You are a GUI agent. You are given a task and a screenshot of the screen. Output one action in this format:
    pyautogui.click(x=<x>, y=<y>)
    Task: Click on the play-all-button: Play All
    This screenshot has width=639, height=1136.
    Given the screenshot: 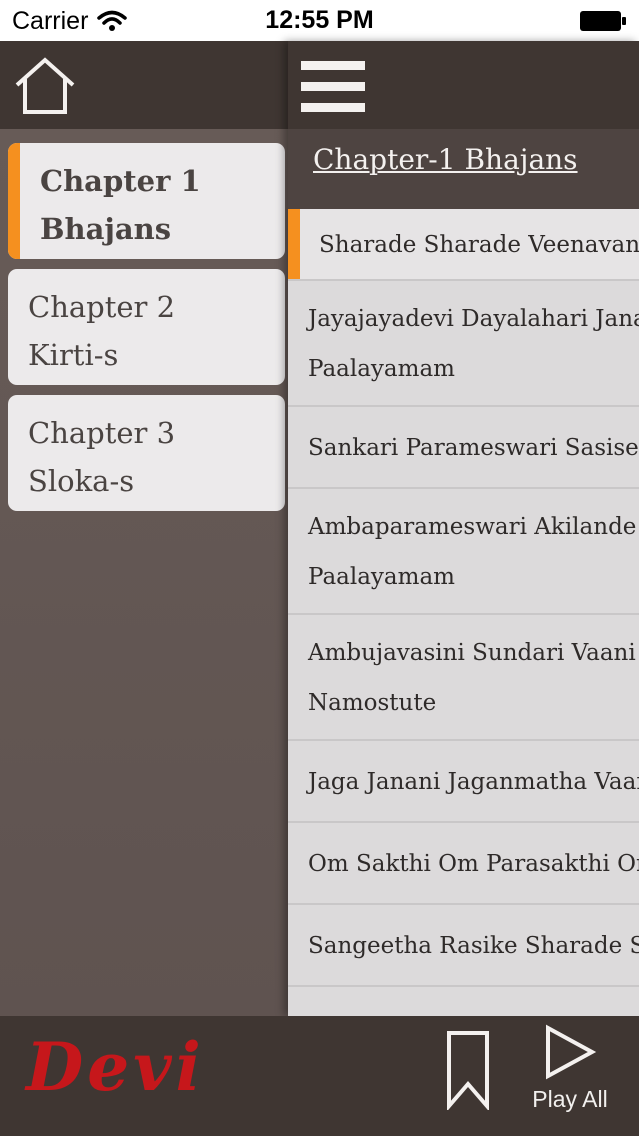 What is the action you would take?
    pyautogui.click(x=570, y=1074)
    